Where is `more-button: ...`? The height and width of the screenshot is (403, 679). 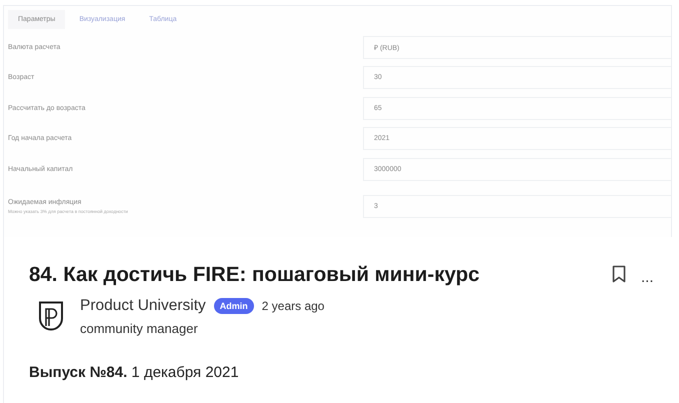 more-button: ... is located at coordinates (647, 277).